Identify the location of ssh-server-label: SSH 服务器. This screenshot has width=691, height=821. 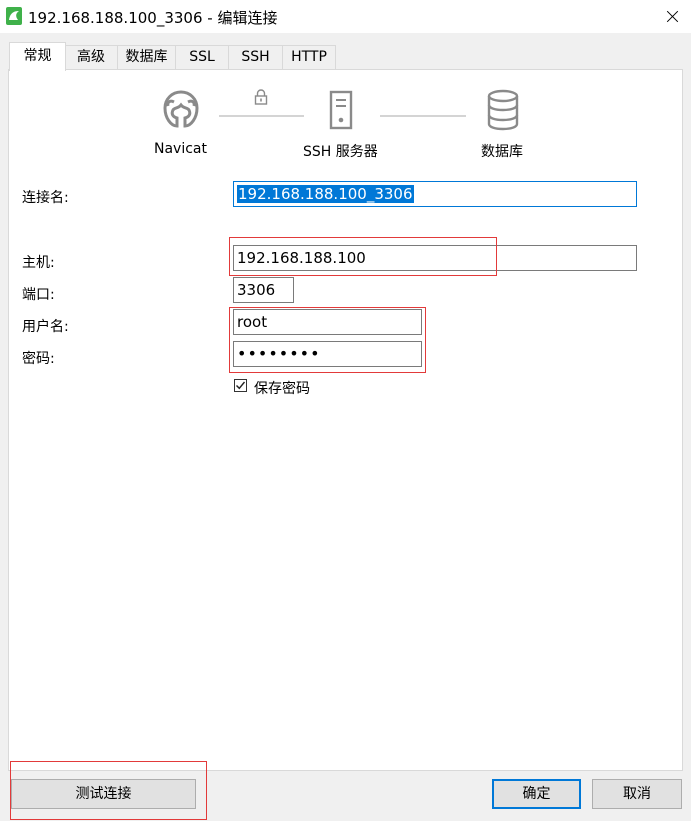
(340, 152).